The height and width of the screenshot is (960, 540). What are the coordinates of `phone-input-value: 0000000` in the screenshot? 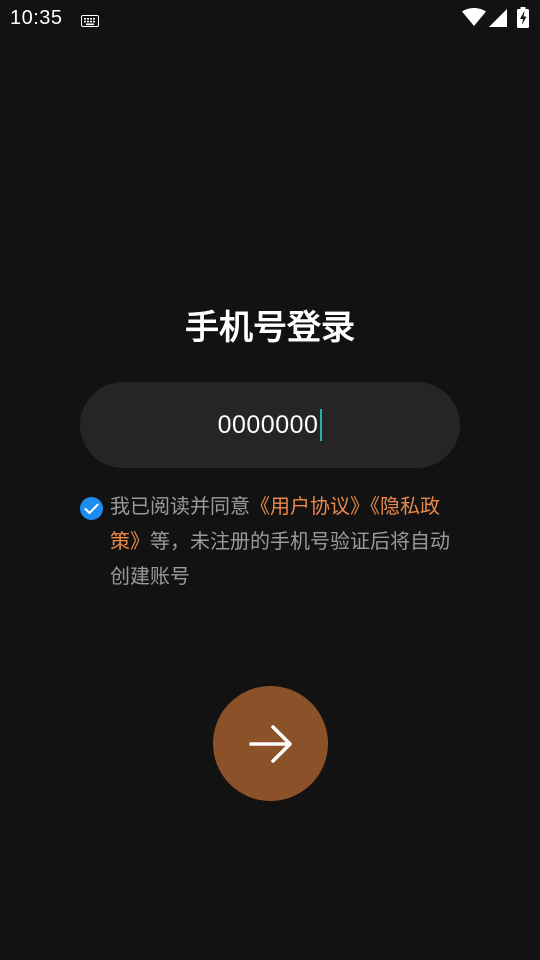 It's located at (268, 424).